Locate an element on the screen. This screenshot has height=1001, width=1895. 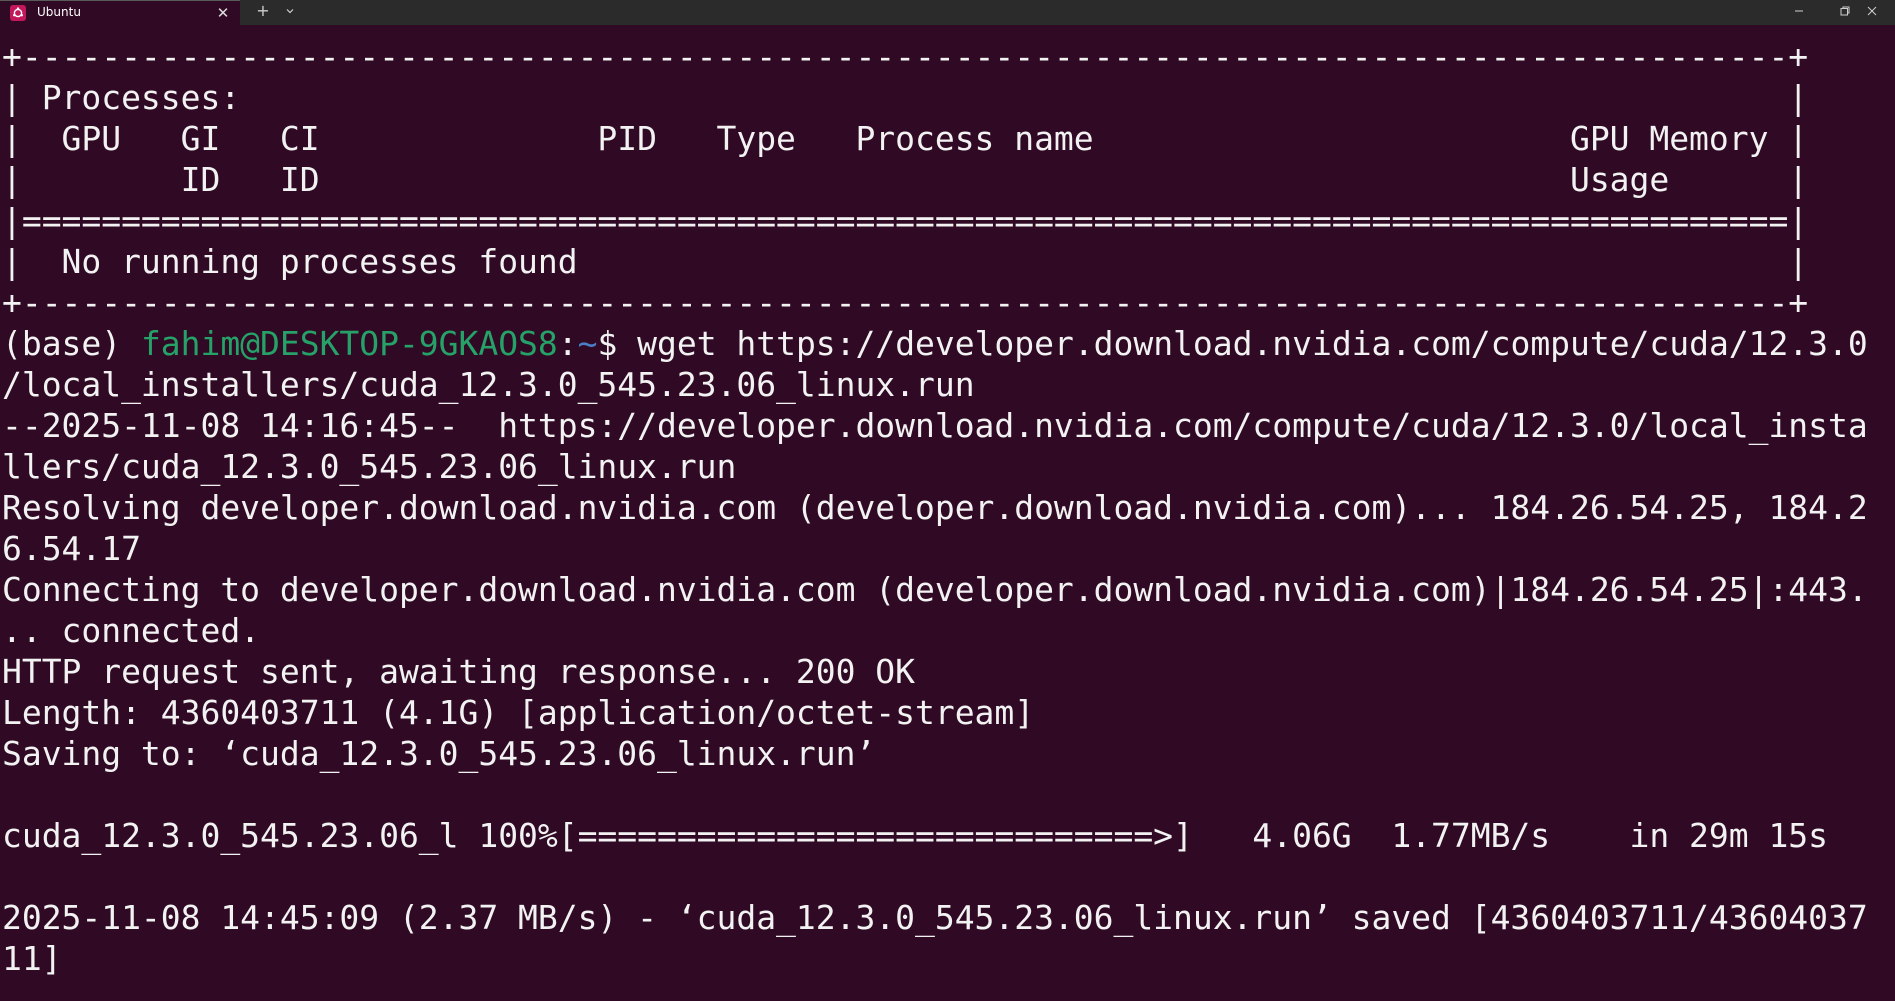
close-icon is located at coordinates (1872, 11).